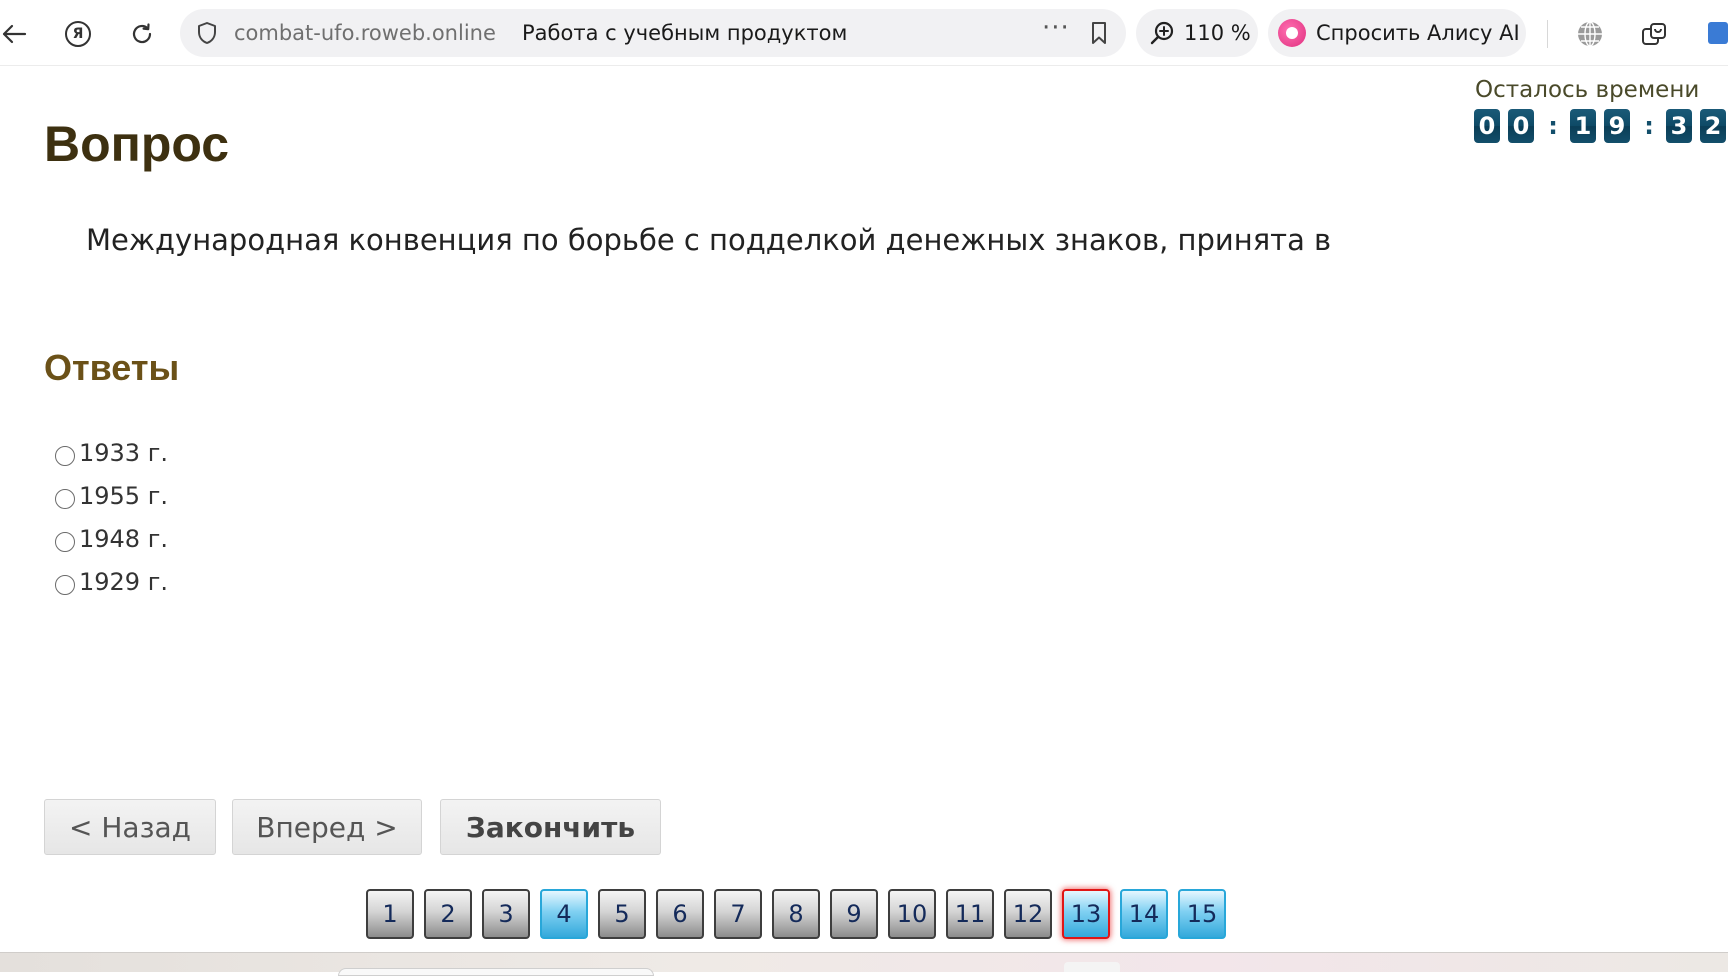  I want to click on timer-label: Осталось времени, so click(1587, 90).